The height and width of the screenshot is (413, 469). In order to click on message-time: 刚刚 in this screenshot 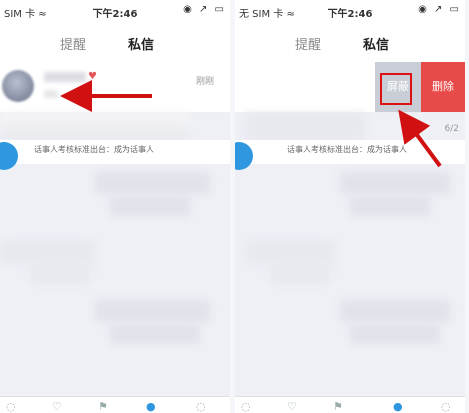, I will do `click(204, 82)`.